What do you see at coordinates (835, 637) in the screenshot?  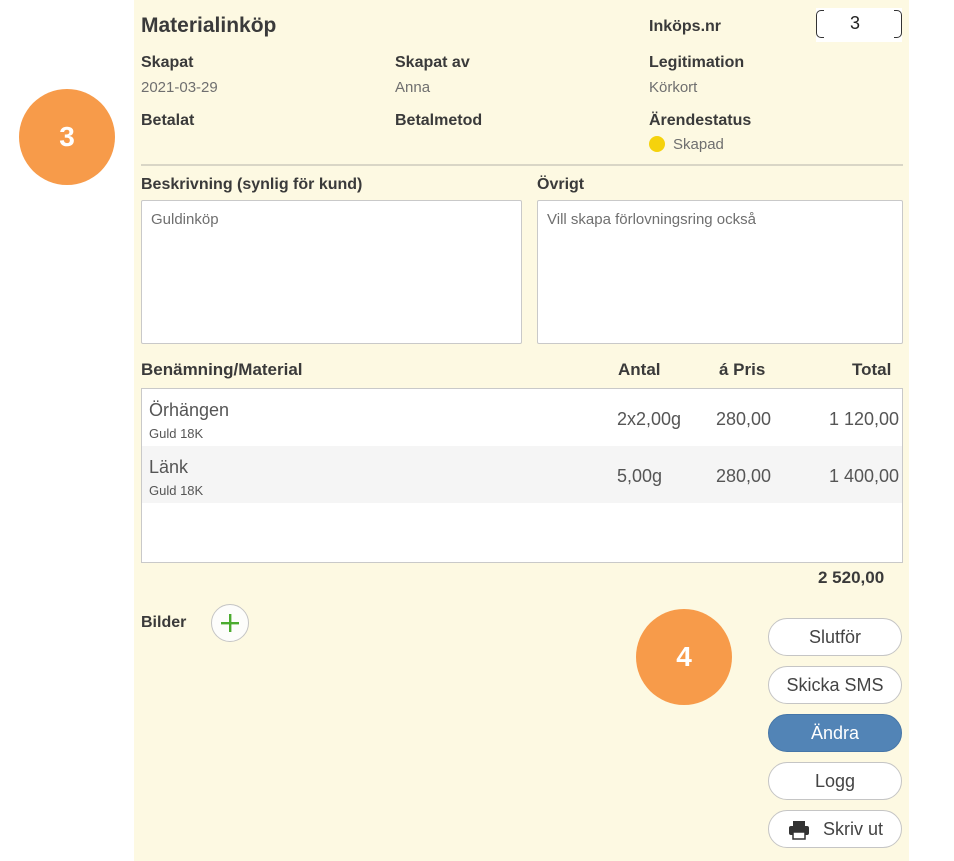 I see `finish-button: Slutför` at bounding box center [835, 637].